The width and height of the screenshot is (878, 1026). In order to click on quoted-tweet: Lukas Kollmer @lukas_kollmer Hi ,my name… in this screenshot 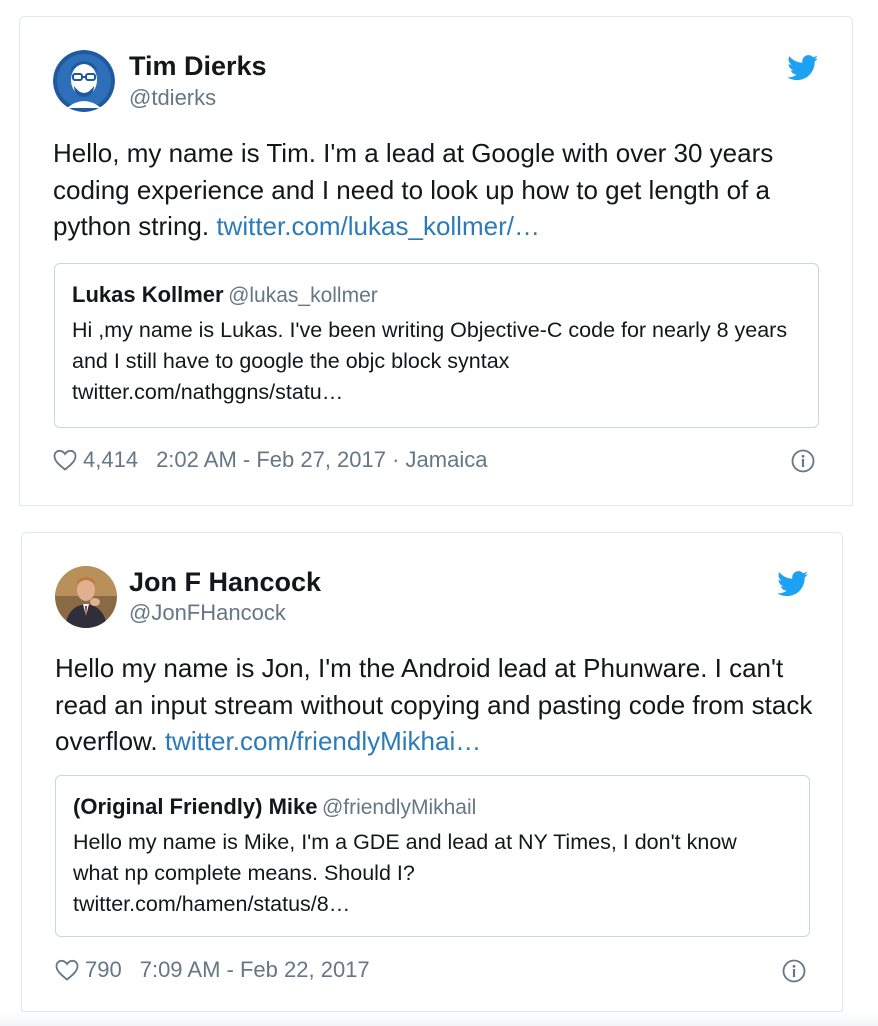, I will do `click(436, 345)`.